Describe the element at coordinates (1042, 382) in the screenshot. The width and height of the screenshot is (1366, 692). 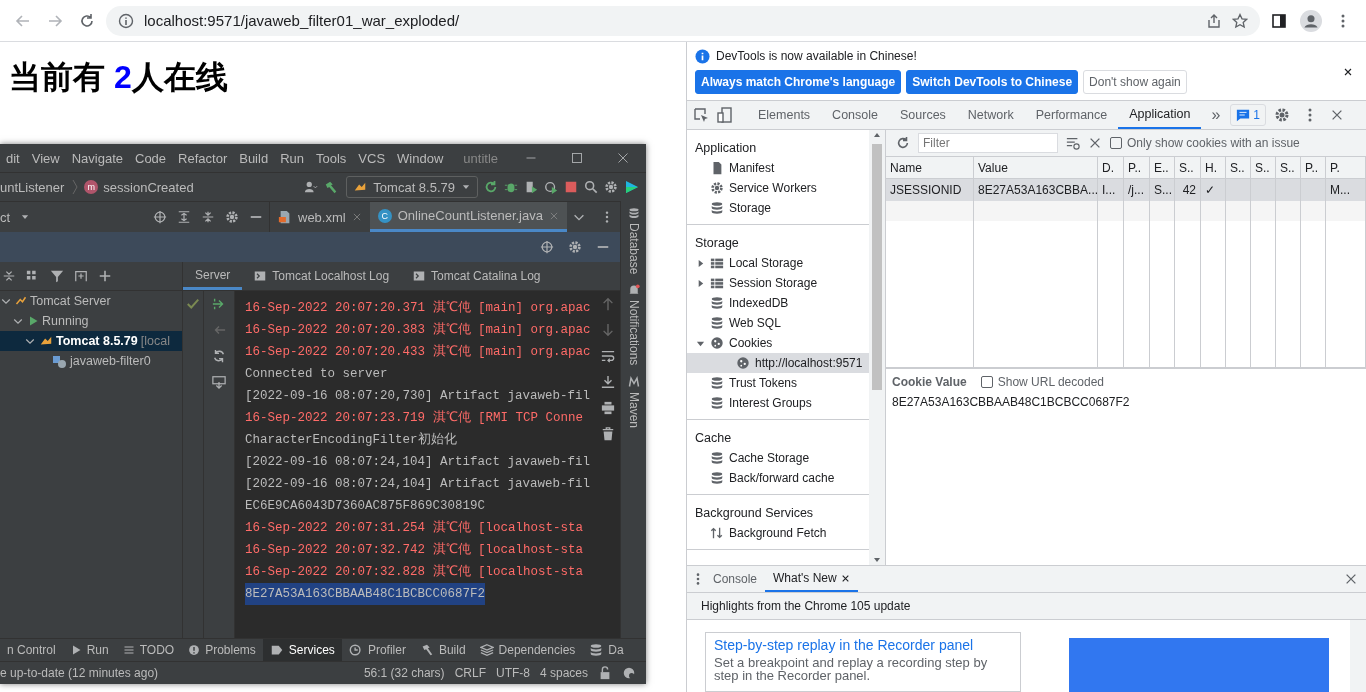
I see `url-decode-checkbox: Show URL decoded` at that location.